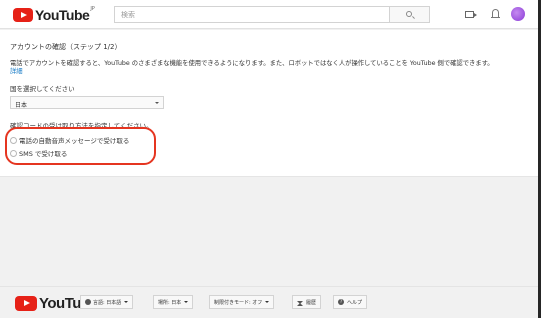 The image size is (541, 318). What do you see at coordinates (87, 102) in the screenshot?
I see `country-select: 日本` at bounding box center [87, 102].